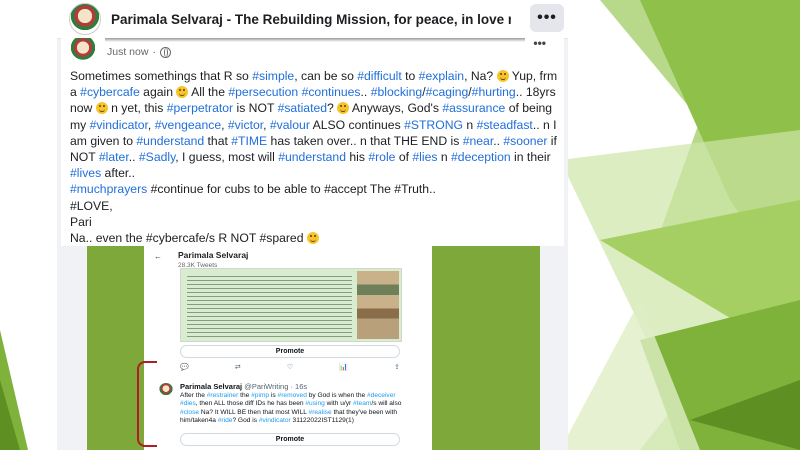 The width and height of the screenshot is (800, 450). What do you see at coordinates (381, 395) in the screenshot?
I see `hashtag-link: #deceiver` at bounding box center [381, 395].